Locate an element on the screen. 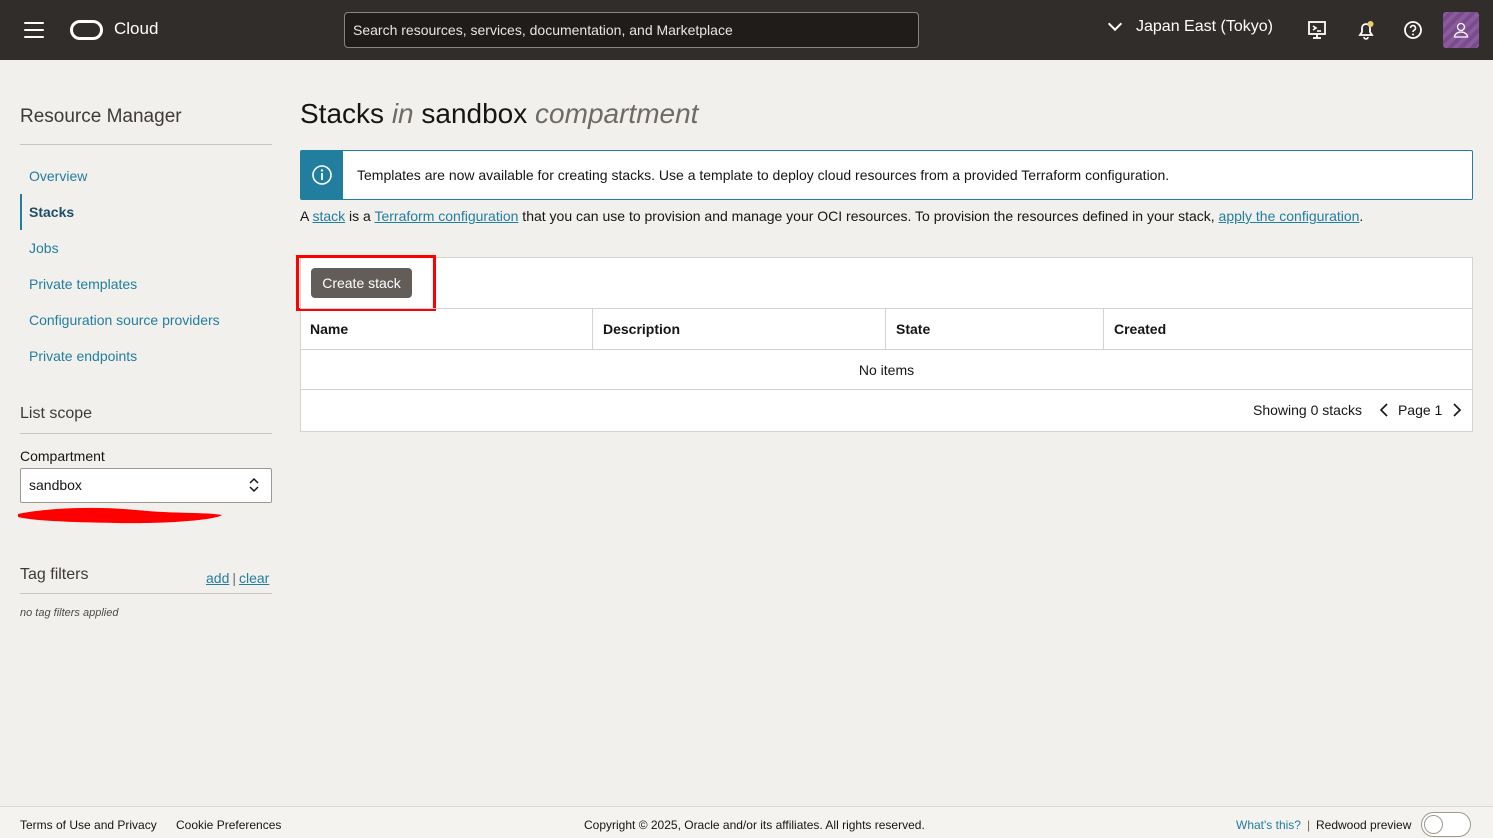 Image resolution: width=1493 pixels, height=838 pixels. sidebar-item-overview: Overview is located at coordinates (146, 176).